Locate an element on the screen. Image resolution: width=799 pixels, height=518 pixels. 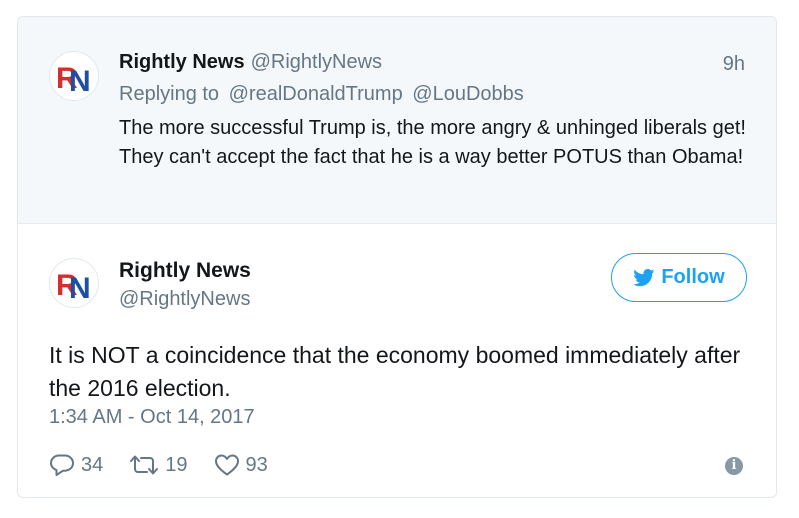
mention-link: @LouDobbs is located at coordinates (467, 94).